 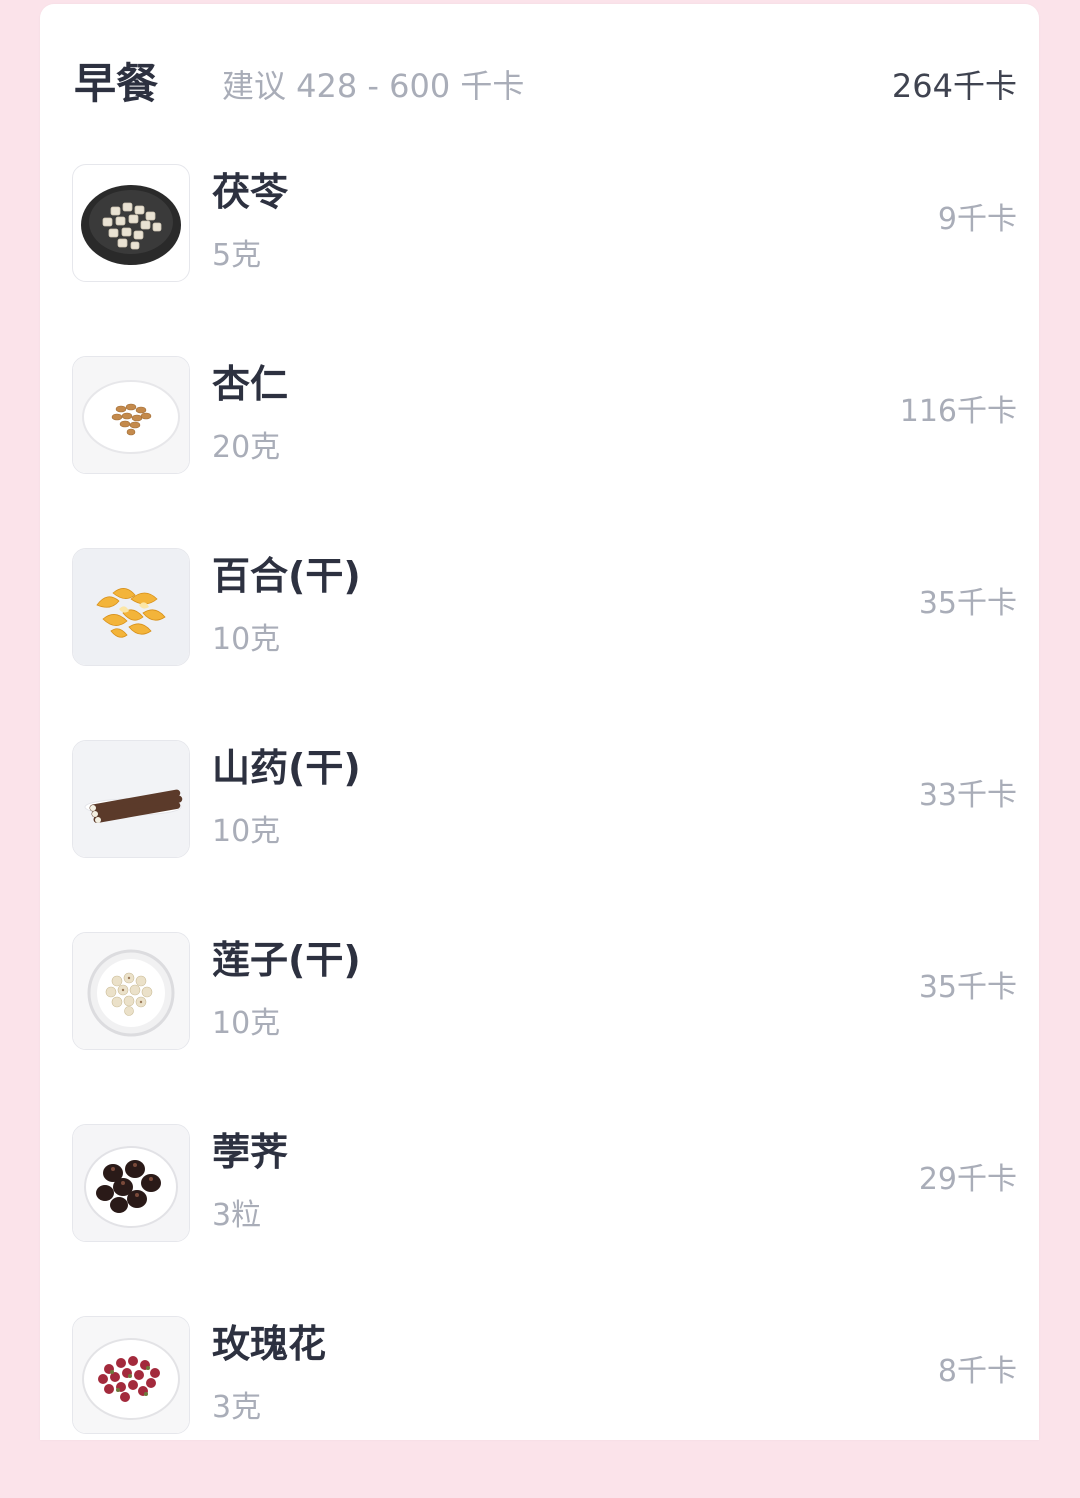 What do you see at coordinates (539, 1210) in the screenshot?
I see `food-item: 荸荠 3粒 29千卡` at bounding box center [539, 1210].